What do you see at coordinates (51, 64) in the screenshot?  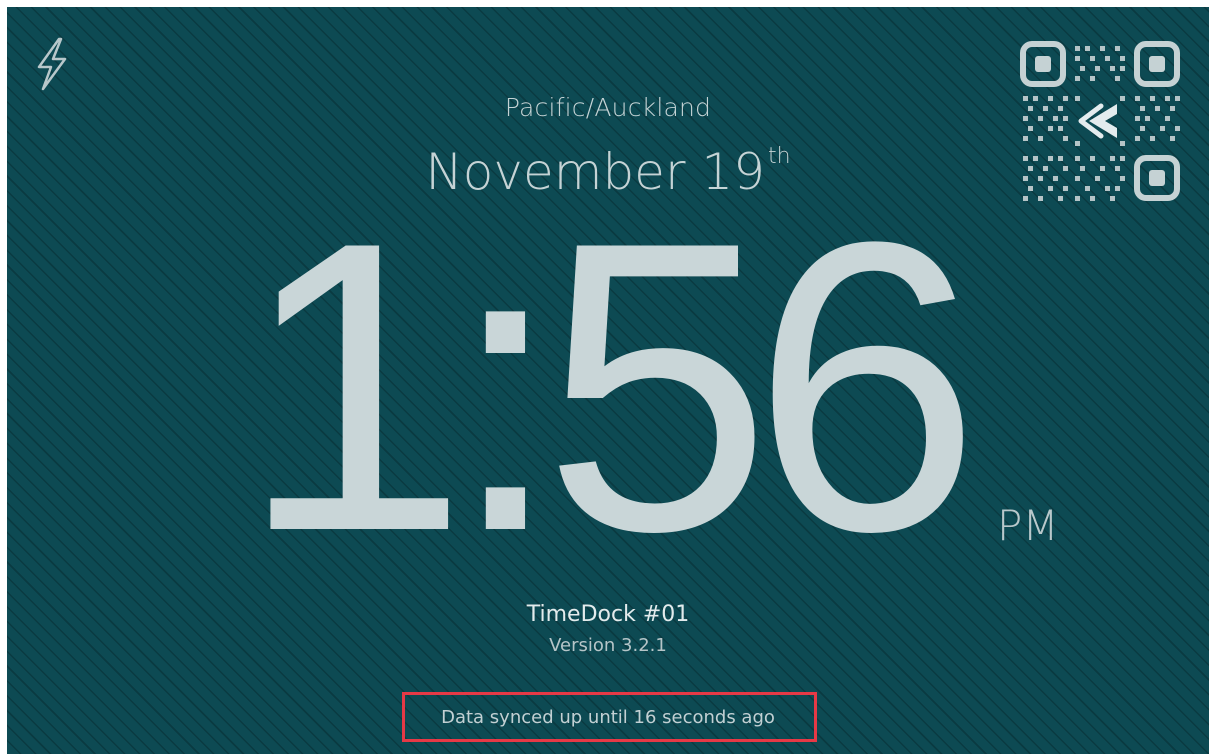 I see `lightning-bolt-icon` at bounding box center [51, 64].